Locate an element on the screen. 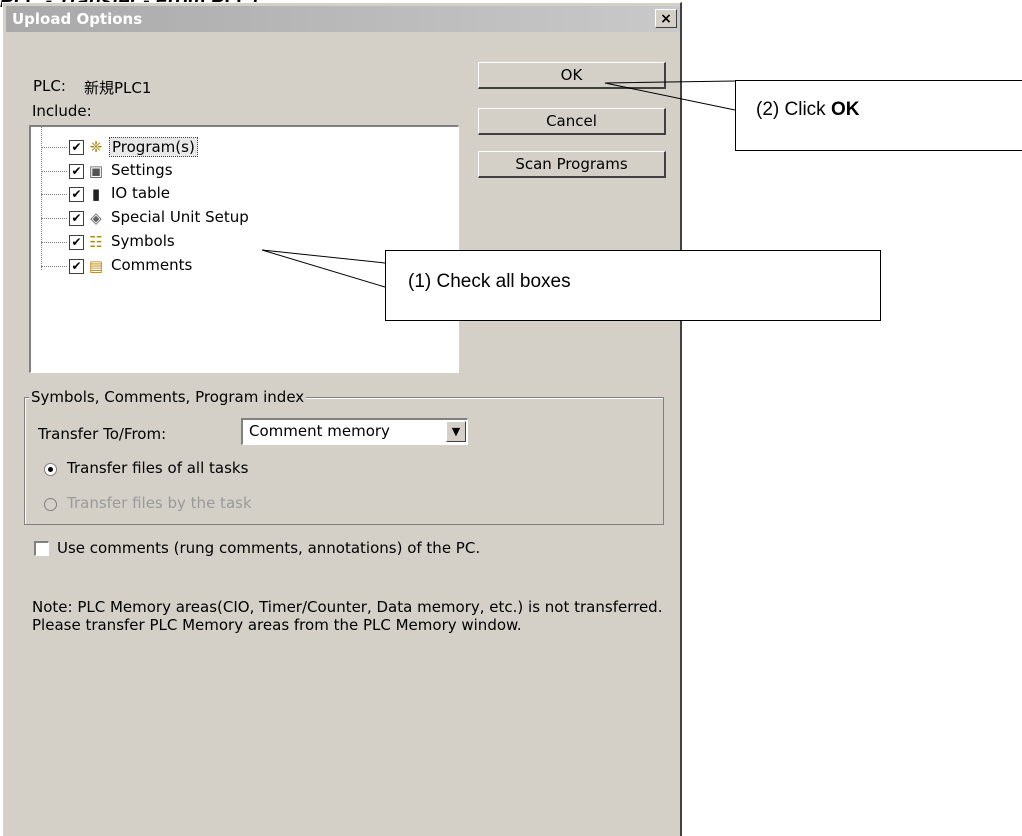 The width and height of the screenshot is (1022, 836). callout-check-boxes: (1) Check all boxes is located at coordinates (633, 285).